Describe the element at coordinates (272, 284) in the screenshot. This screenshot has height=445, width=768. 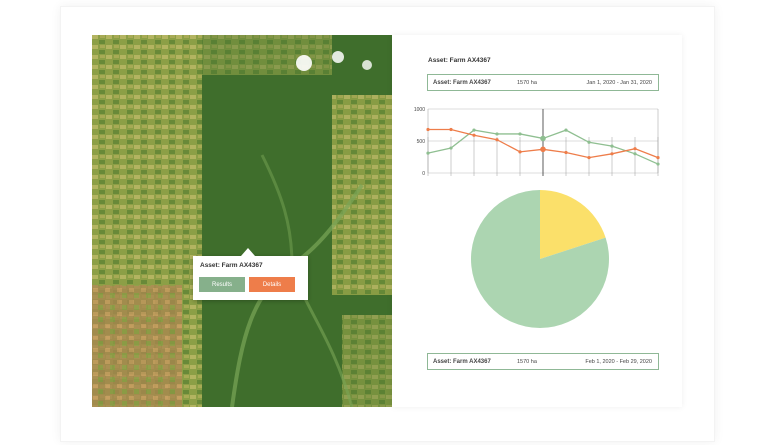
I see `details-button: Details` at that location.